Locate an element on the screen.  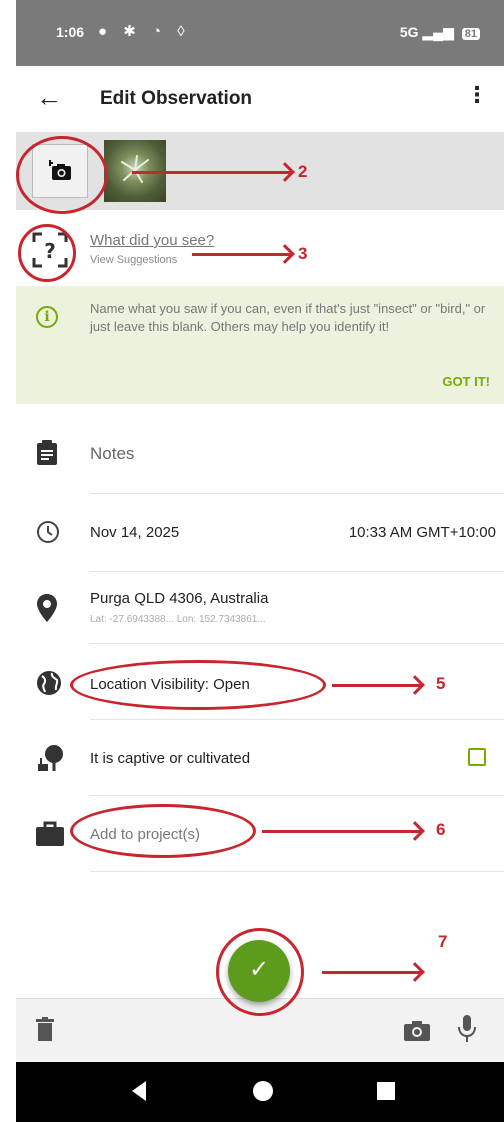
got-it-button: GOT IT! is located at coordinates (466, 381).